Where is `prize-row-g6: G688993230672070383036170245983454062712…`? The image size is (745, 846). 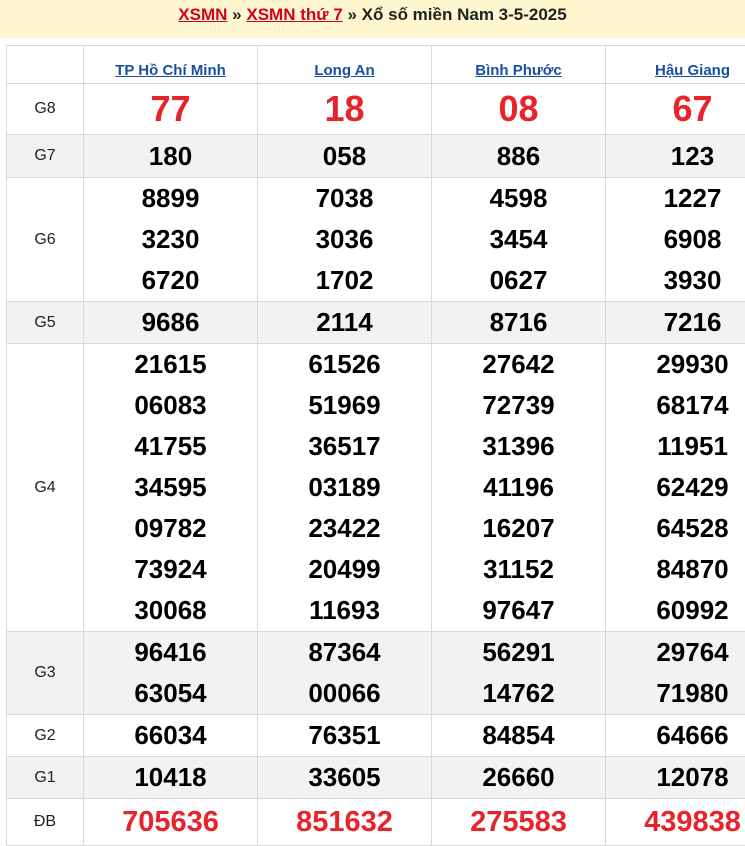
prize-row-g6: G688993230672070383036170245983454062712… is located at coordinates (376, 240).